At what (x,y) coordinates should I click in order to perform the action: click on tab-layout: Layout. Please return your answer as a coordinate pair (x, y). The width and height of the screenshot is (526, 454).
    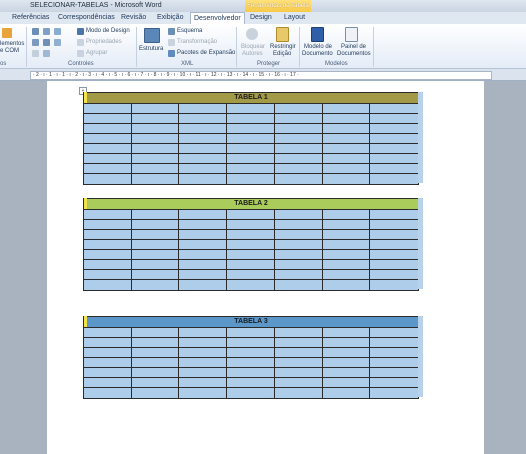
    Looking at the image, I should click on (294, 18).